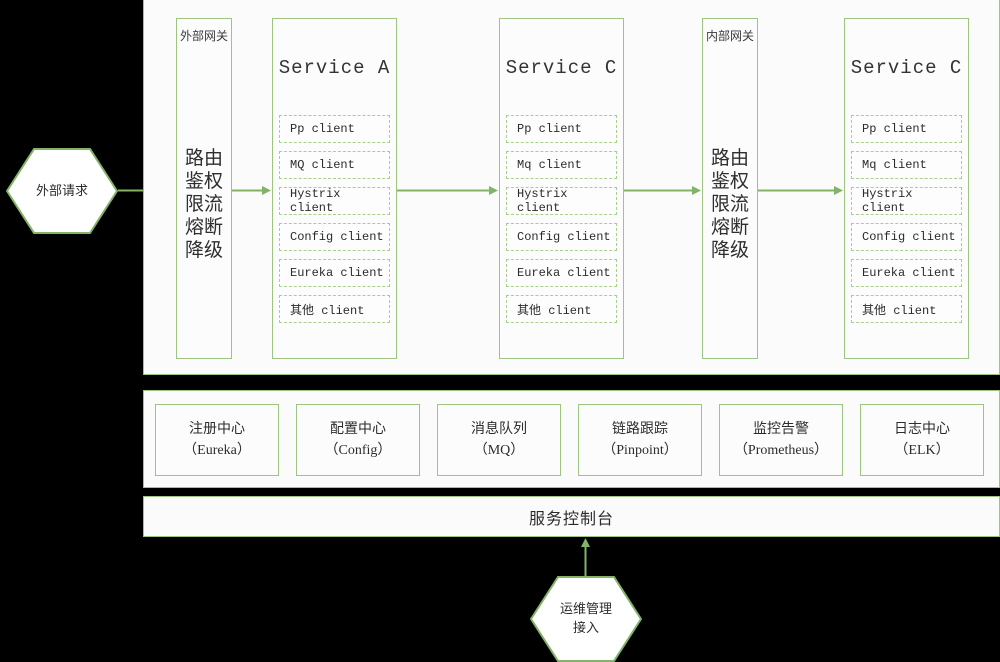 Image resolution: width=1000 pixels, height=662 pixels. What do you see at coordinates (585, 609) in the screenshot?
I see `ops-entry-line1: 运维管理` at bounding box center [585, 609].